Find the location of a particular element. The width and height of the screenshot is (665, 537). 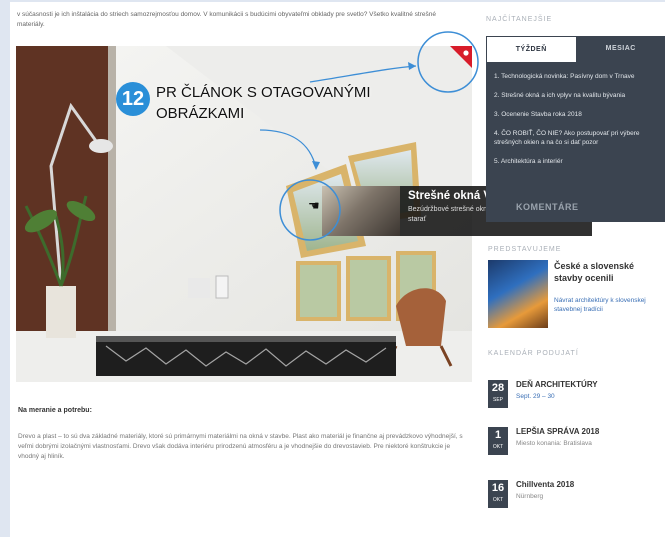

callout-number-badge: 12 is located at coordinates (133, 99).